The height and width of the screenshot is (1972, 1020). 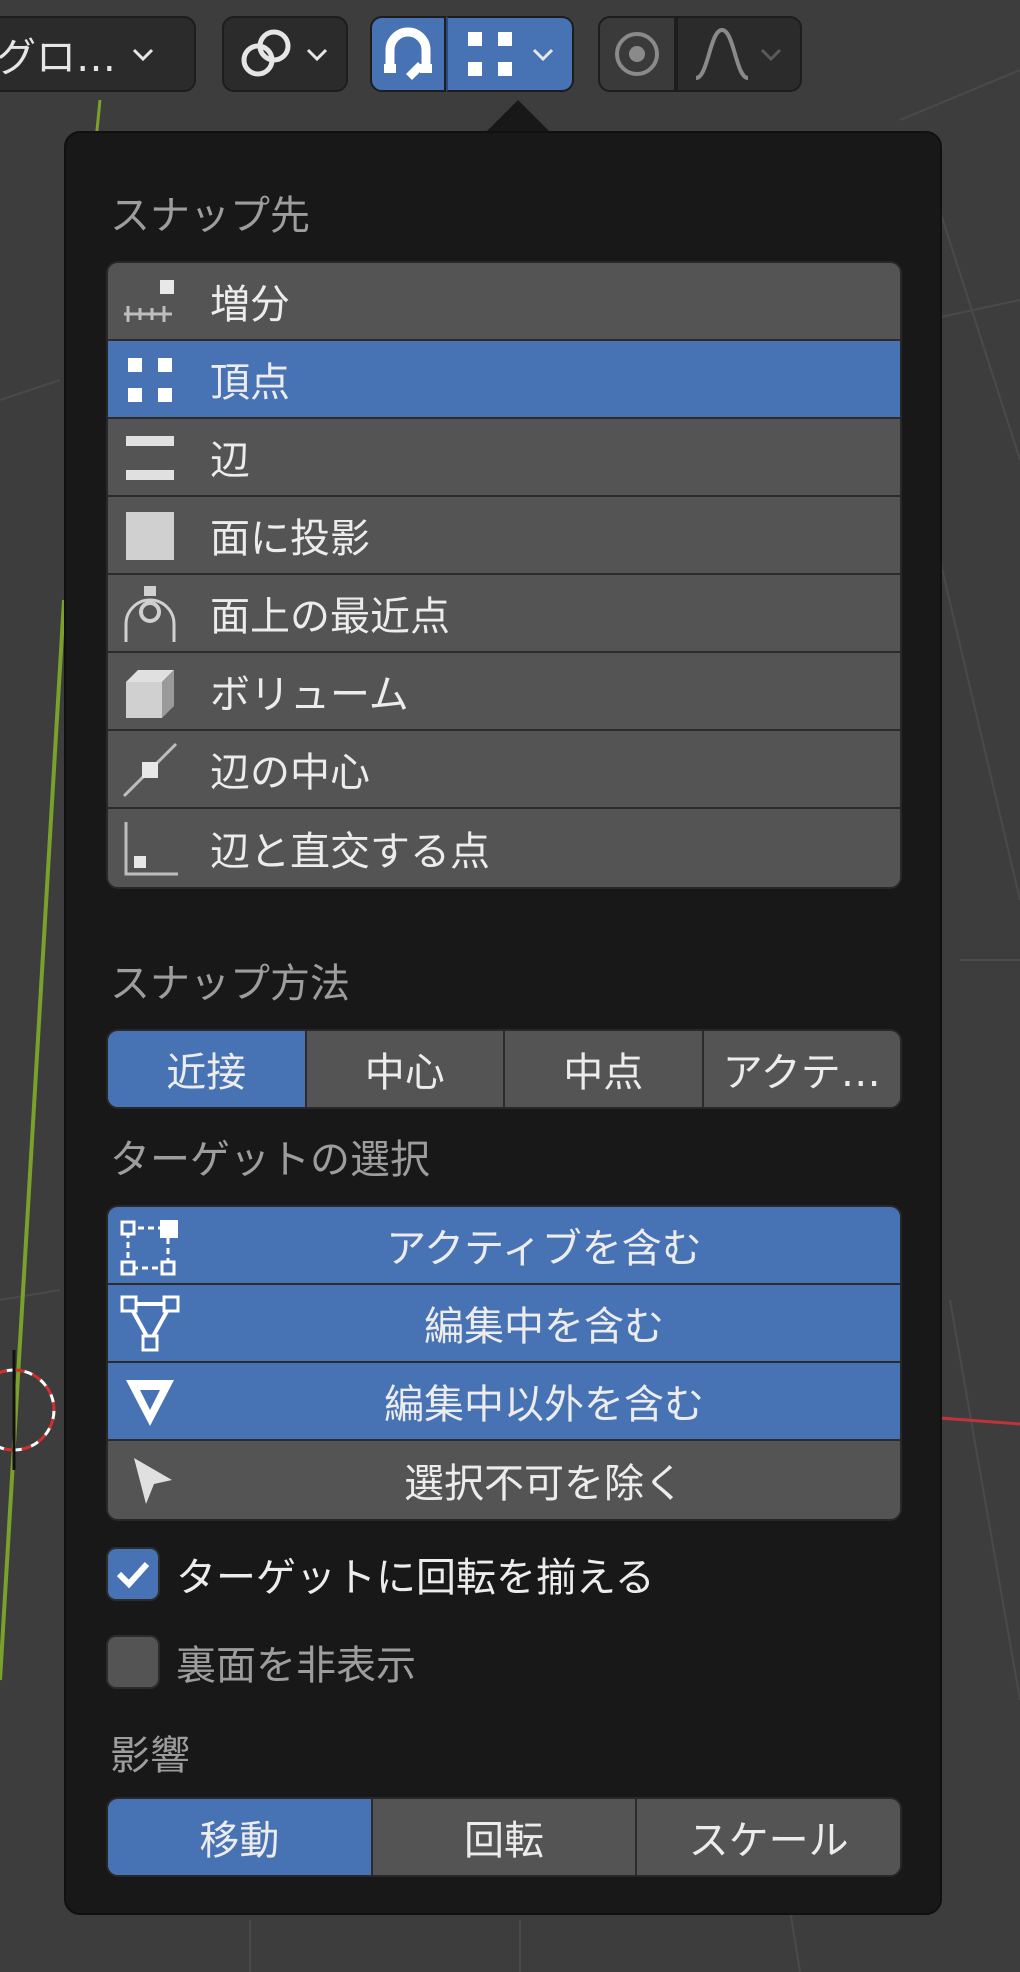 I want to click on volume-icon, so click(x=150, y=694).